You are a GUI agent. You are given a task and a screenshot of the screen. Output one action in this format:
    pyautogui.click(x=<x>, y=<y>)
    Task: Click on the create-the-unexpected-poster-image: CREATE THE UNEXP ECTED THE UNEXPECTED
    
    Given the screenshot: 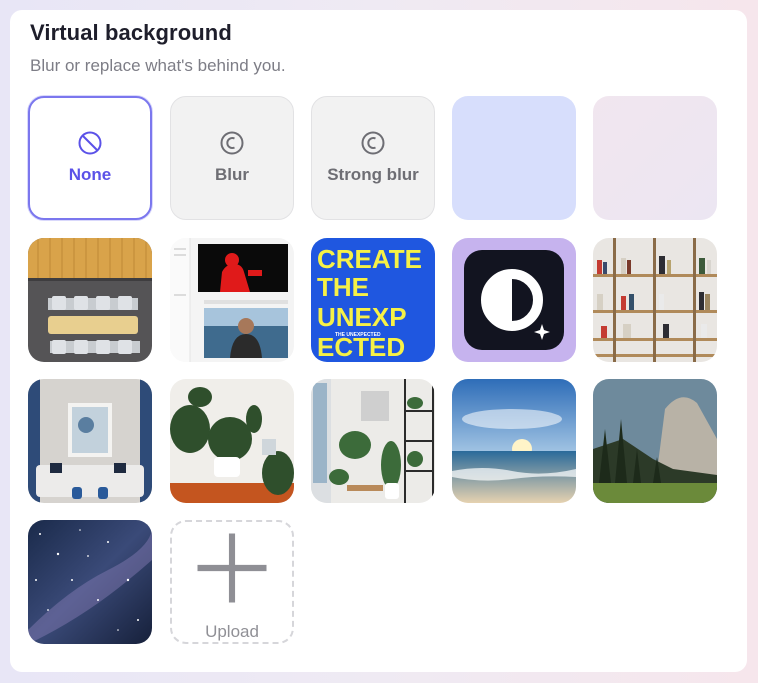 What is the action you would take?
    pyautogui.click(x=373, y=300)
    